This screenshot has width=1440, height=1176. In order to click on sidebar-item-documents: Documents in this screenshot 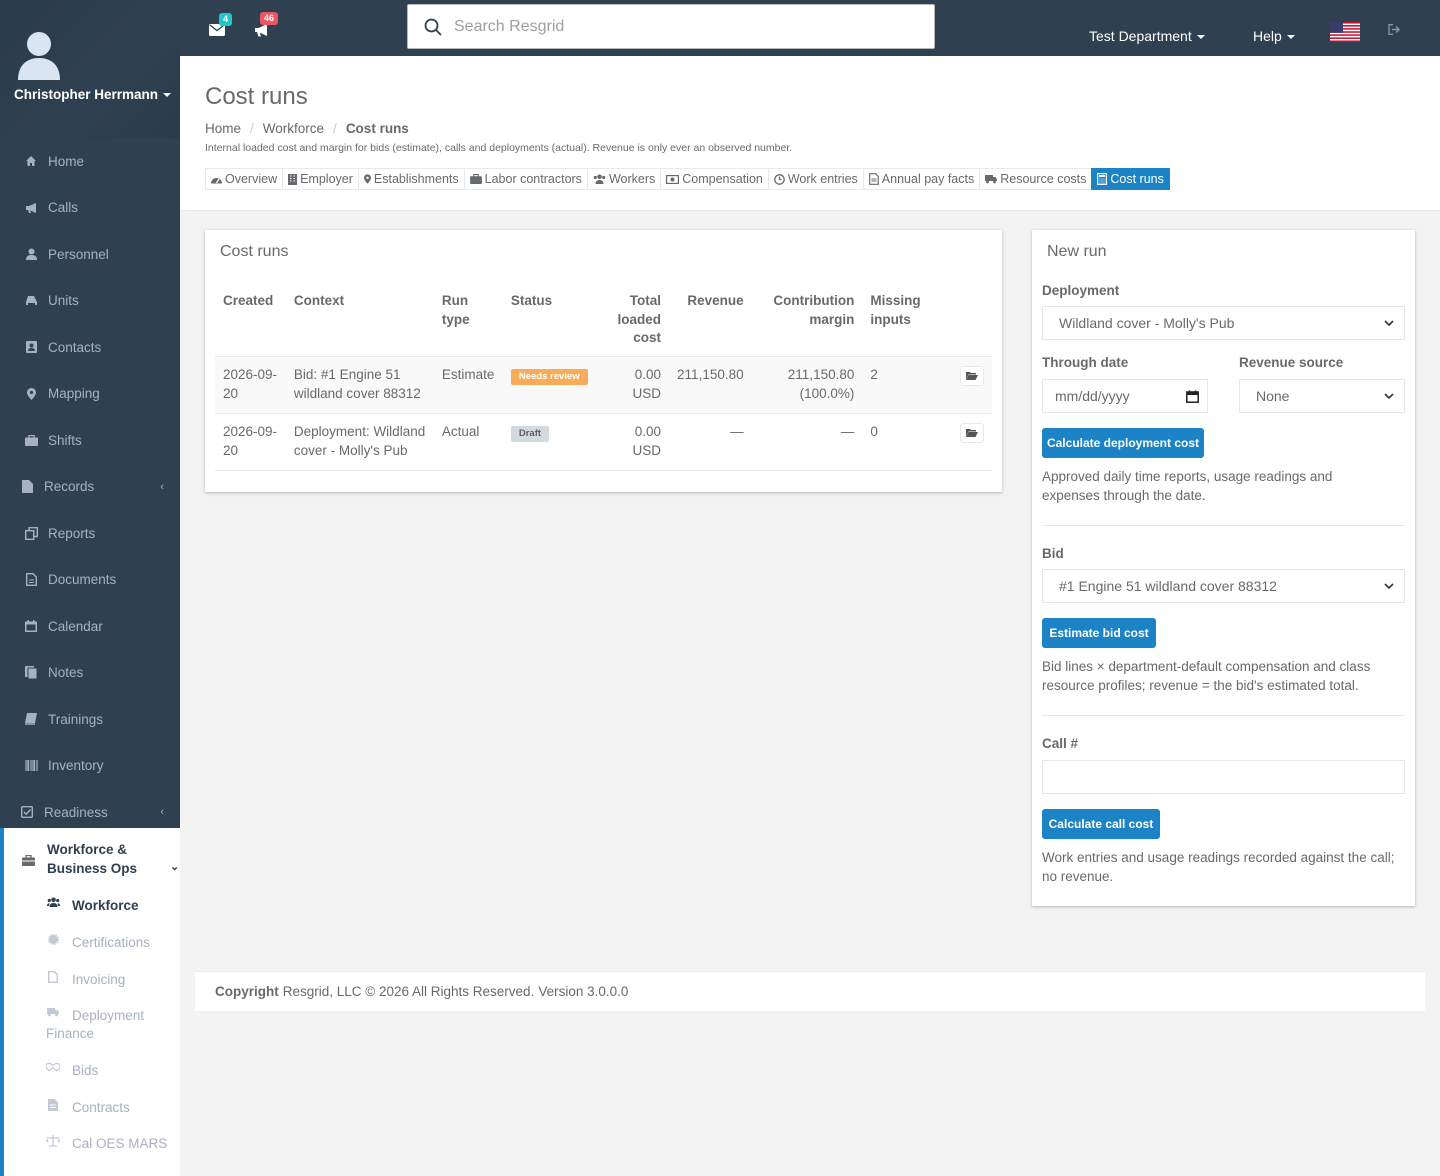, I will do `click(90, 580)`.